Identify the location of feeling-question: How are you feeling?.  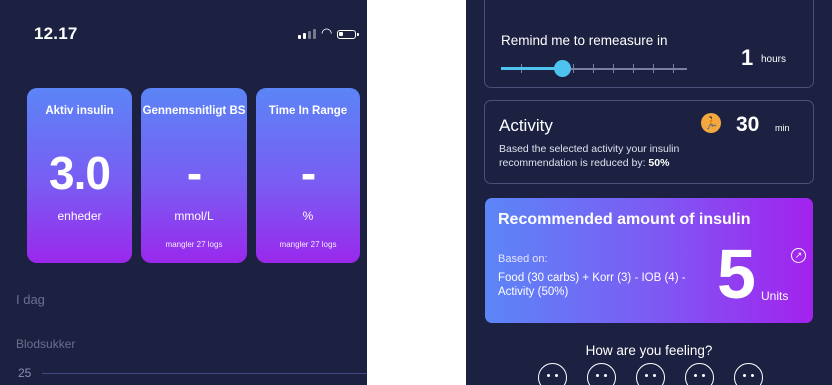
(649, 350).